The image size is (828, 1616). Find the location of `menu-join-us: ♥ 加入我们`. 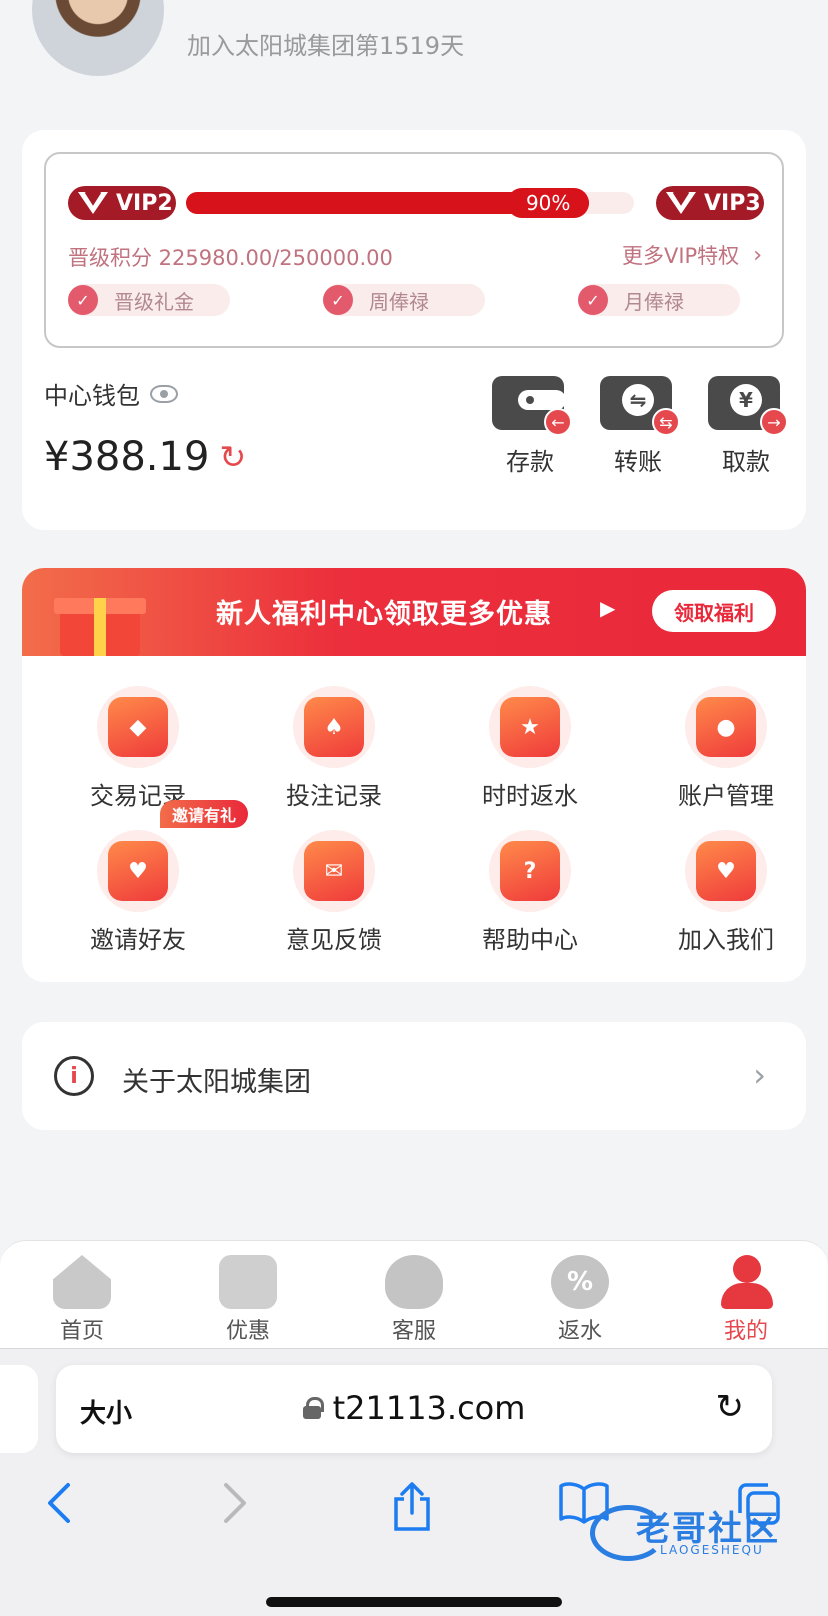

menu-join-us: ♥ 加入我们 is located at coordinates (726, 892).